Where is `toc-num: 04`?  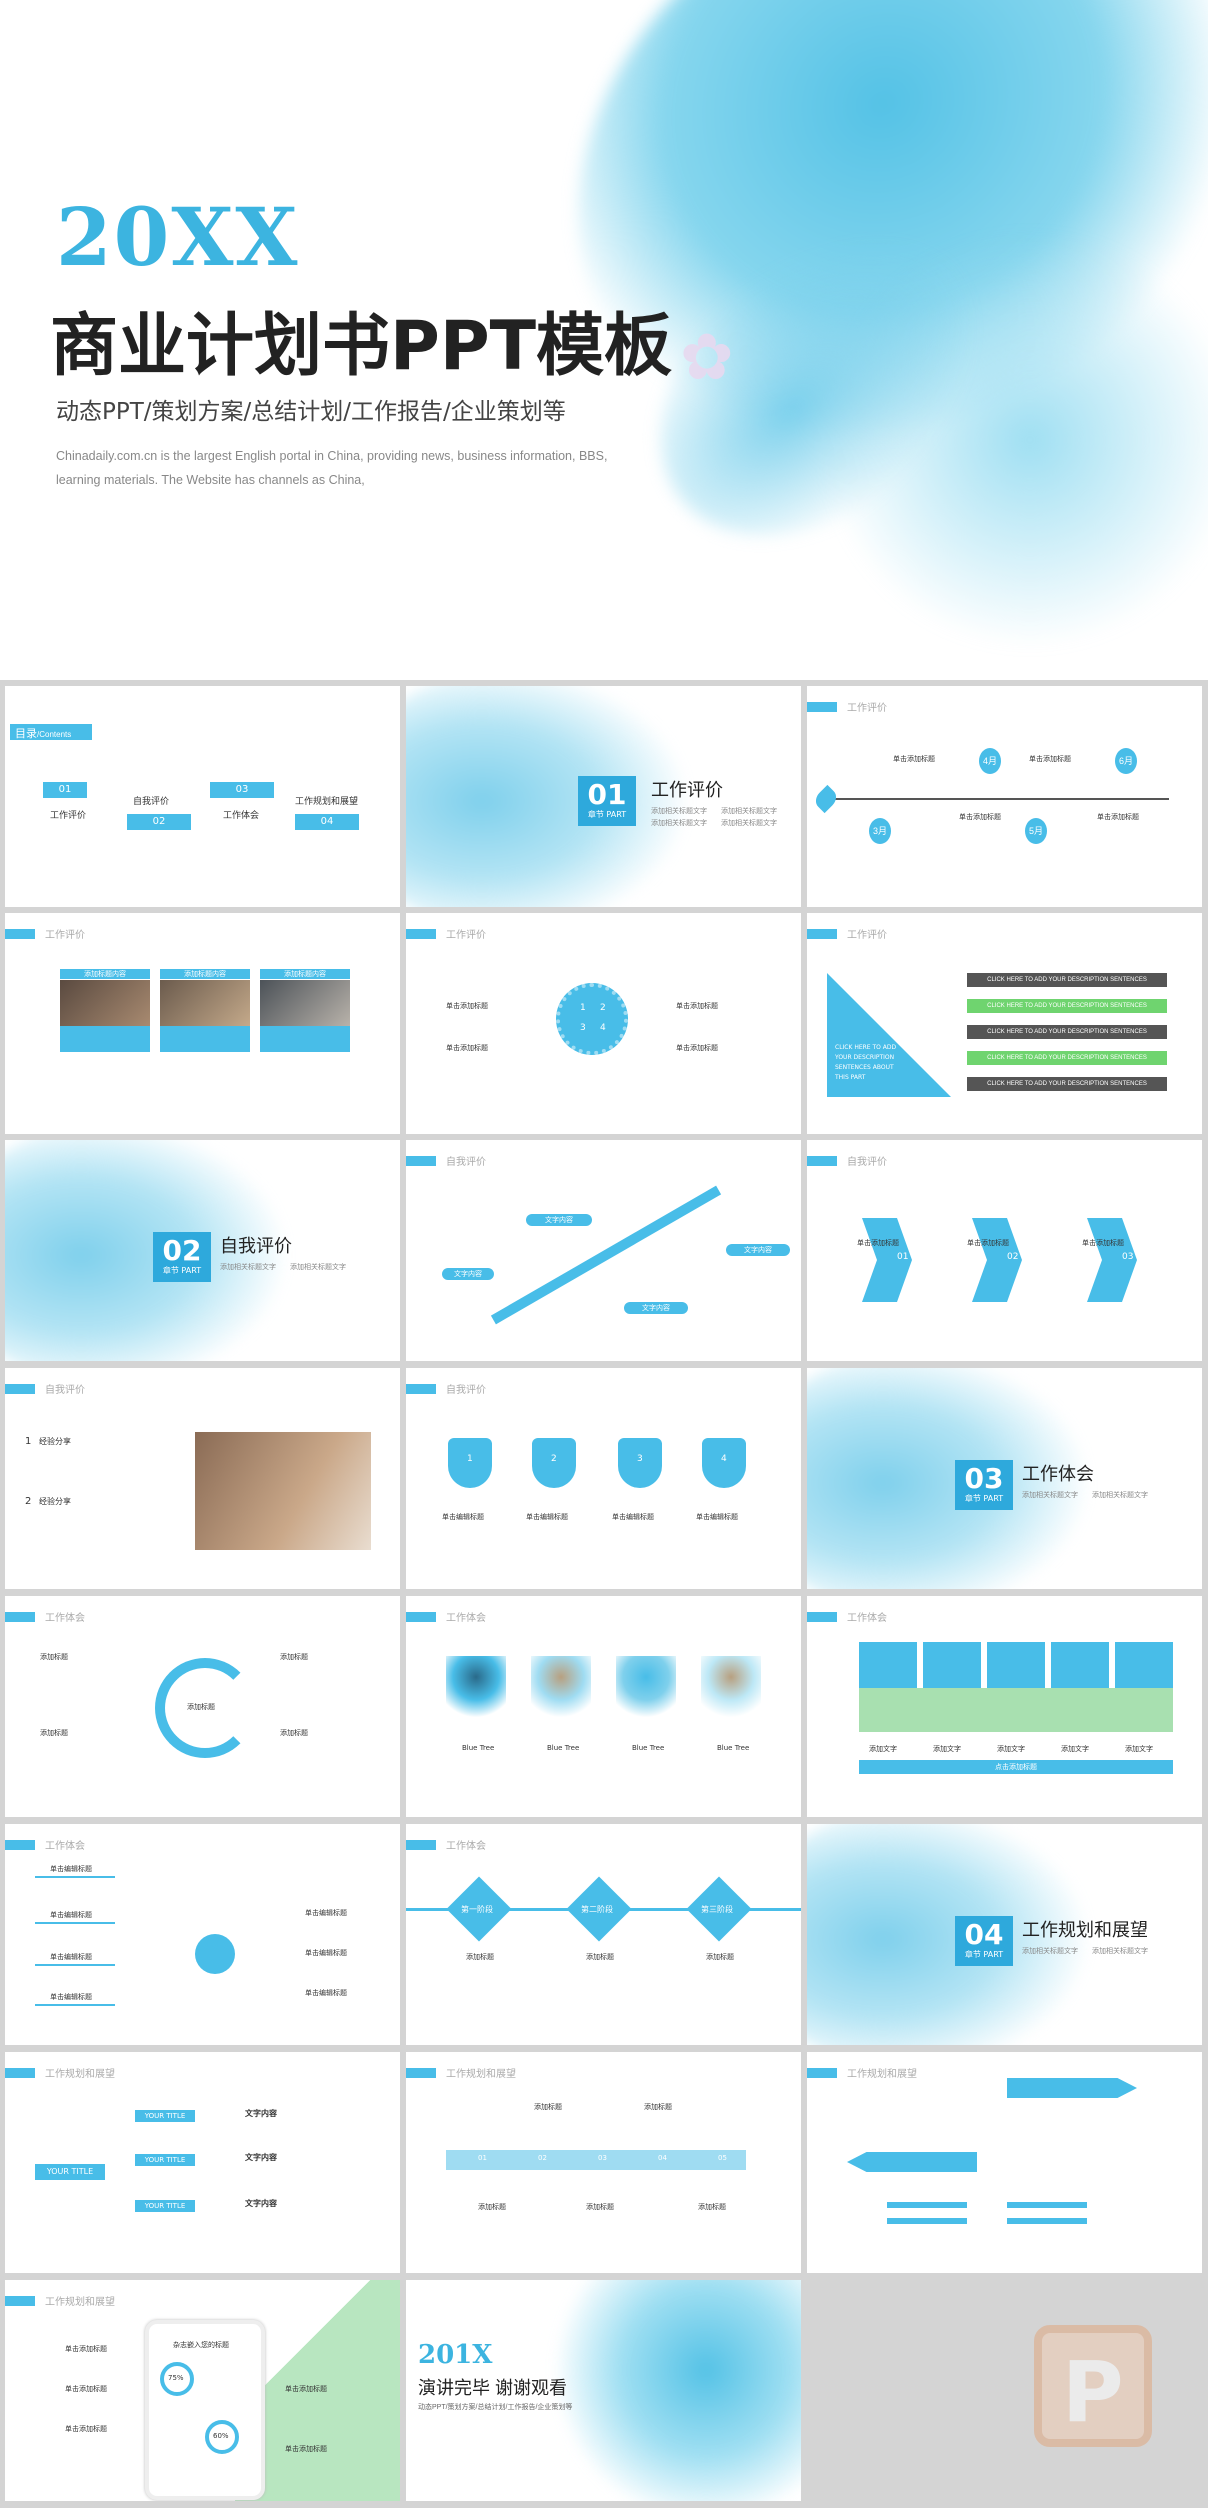 toc-num: 04 is located at coordinates (327, 822).